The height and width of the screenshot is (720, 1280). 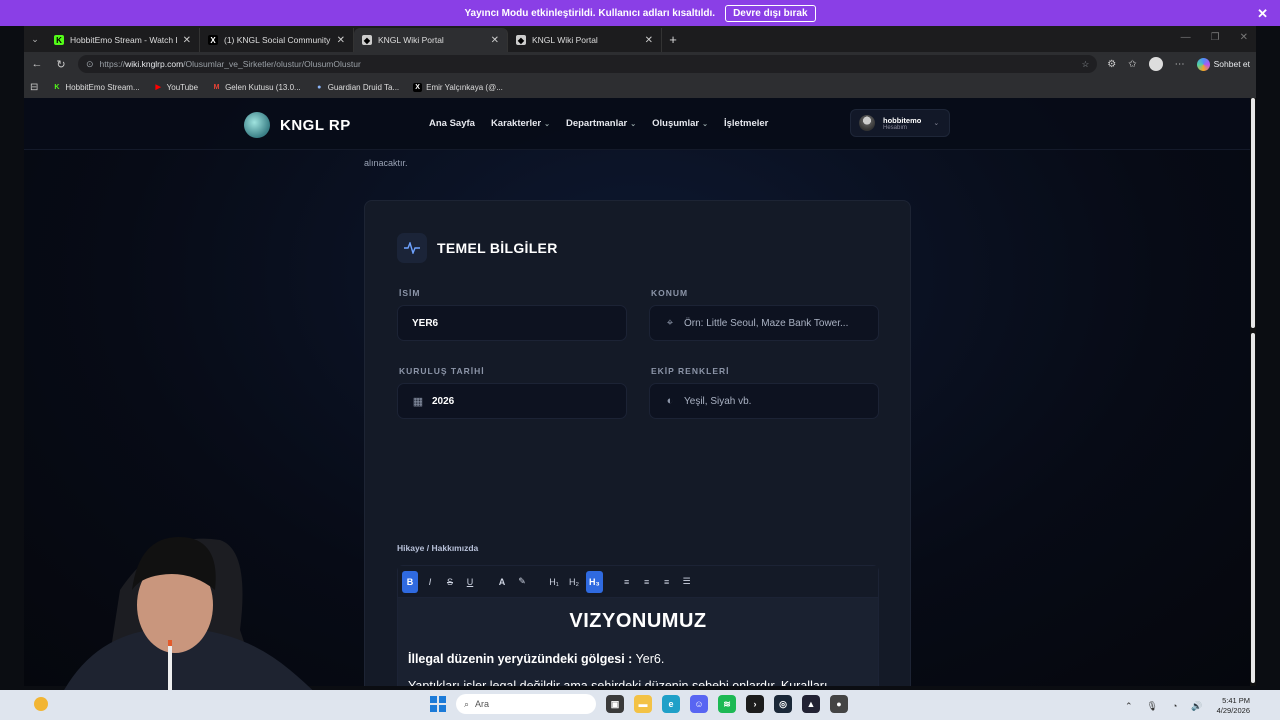 What do you see at coordinates (450, 582) in the screenshot?
I see `strike-button: S` at bounding box center [450, 582].